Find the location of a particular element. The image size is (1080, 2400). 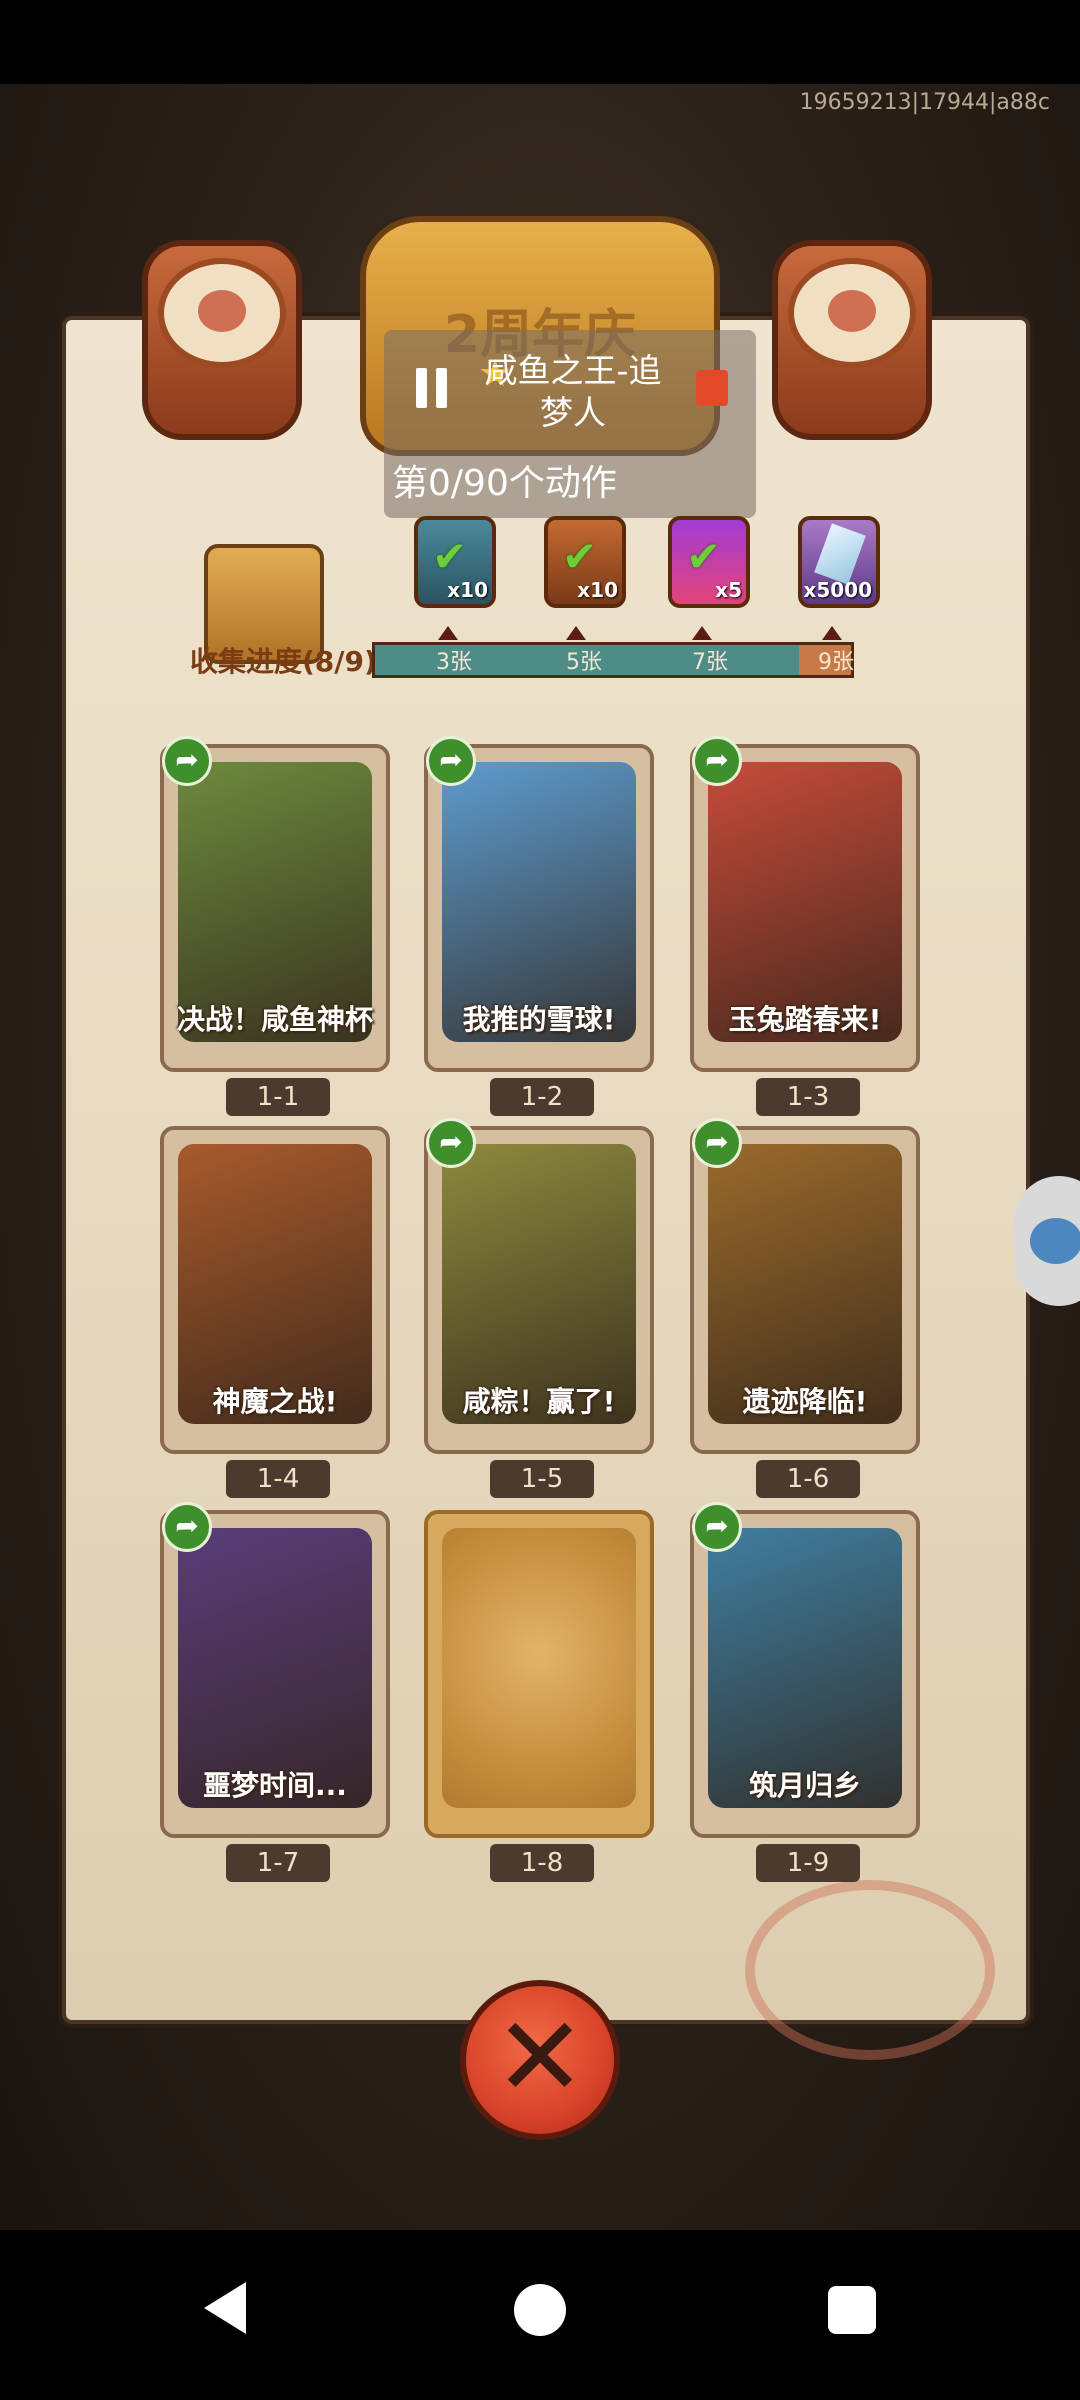

card-number: 1-6 is located at coordinates (808, 1479).